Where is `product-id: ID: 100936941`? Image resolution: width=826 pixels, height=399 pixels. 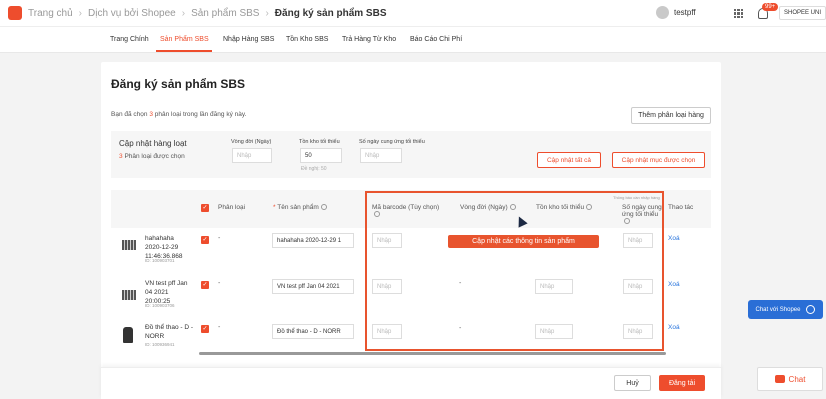 product-id: ID: 100936941 is located at coordinates (160, 344).